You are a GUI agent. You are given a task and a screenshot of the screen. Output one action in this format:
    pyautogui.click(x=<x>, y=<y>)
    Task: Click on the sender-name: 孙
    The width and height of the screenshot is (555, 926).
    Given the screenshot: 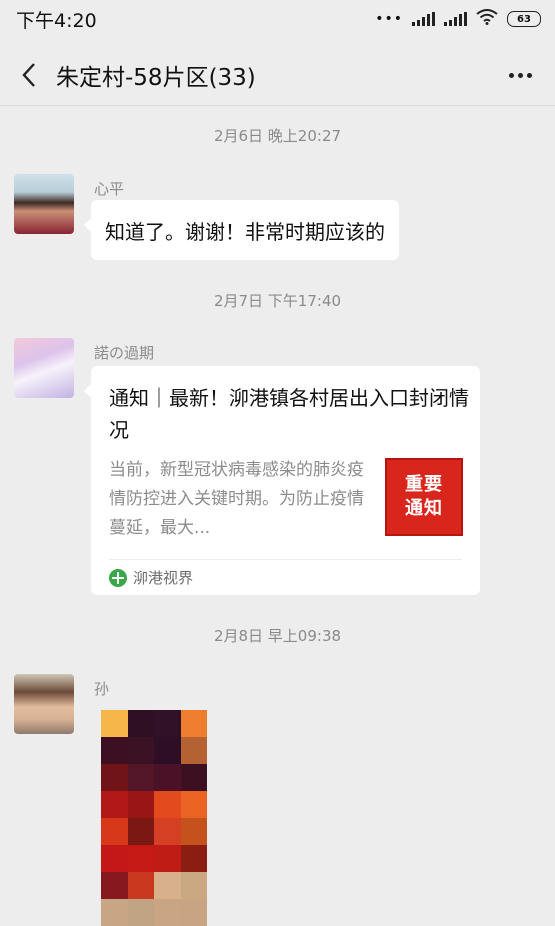 What is the action you would take?
    pyautogui.click(x=102, y=689)
    